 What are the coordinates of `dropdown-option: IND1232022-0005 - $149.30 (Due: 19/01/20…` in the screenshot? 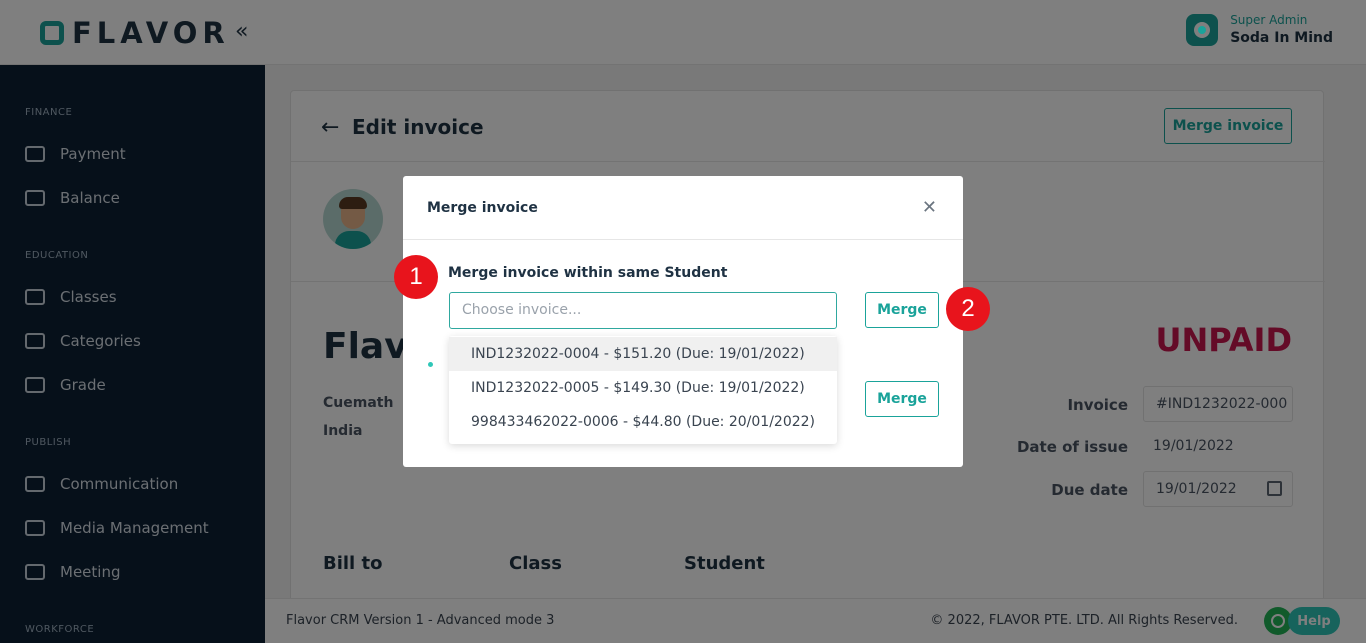 It's located at (643, 388).